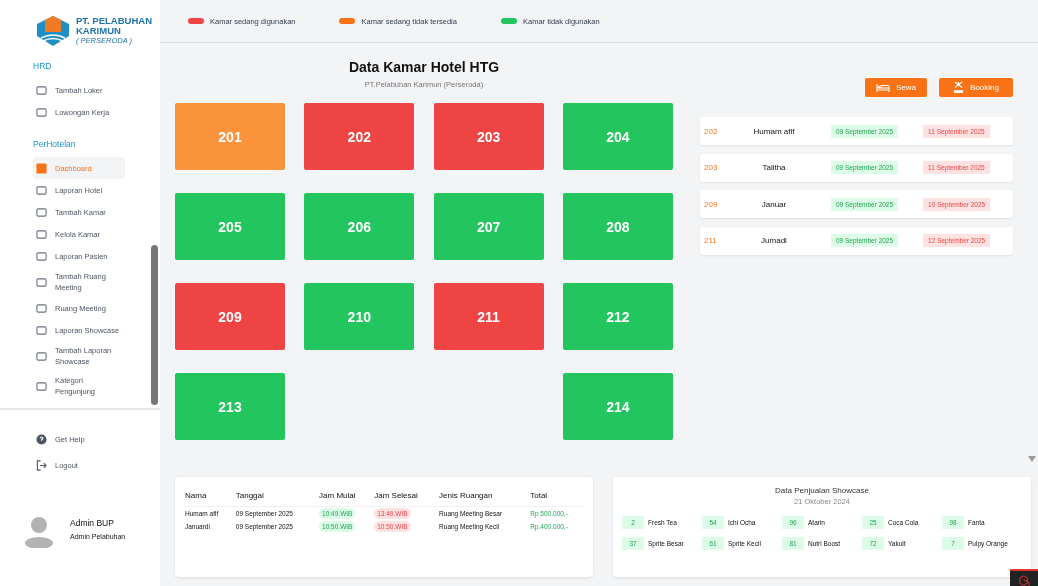 This screenshot has height=586, width=1038. Describe the element at coordinates (488, 226) in the screenshot. I see `room-tile: 207` at that location.